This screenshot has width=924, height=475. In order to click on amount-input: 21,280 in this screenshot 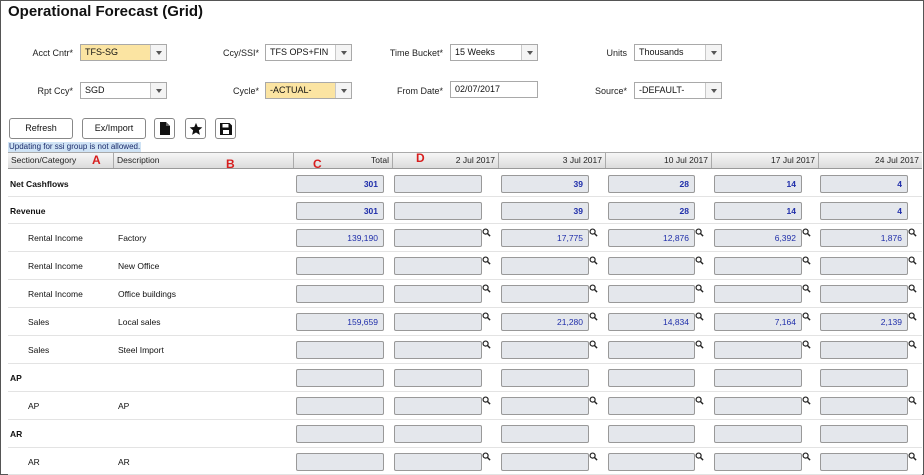, I will do `click(545, 322)`.